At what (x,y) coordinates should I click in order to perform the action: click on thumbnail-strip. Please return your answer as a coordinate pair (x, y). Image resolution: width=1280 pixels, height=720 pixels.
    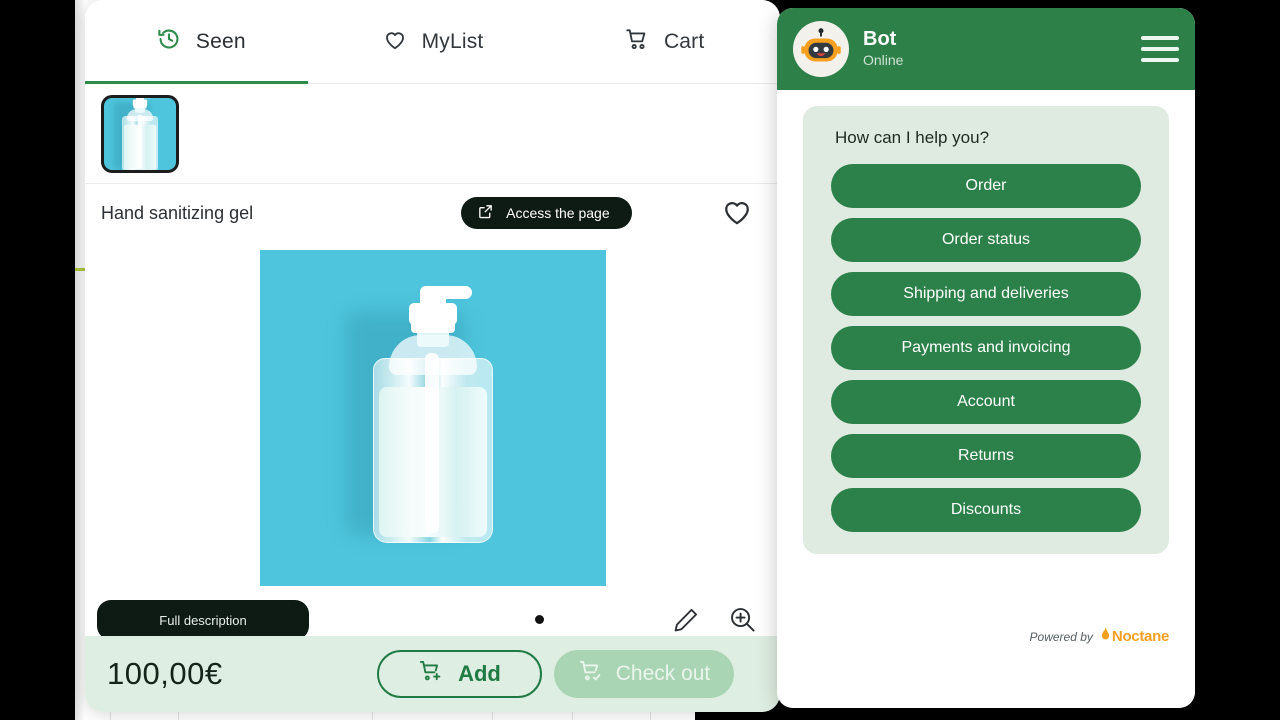
    Looking at the image, I should click on (432, 134).